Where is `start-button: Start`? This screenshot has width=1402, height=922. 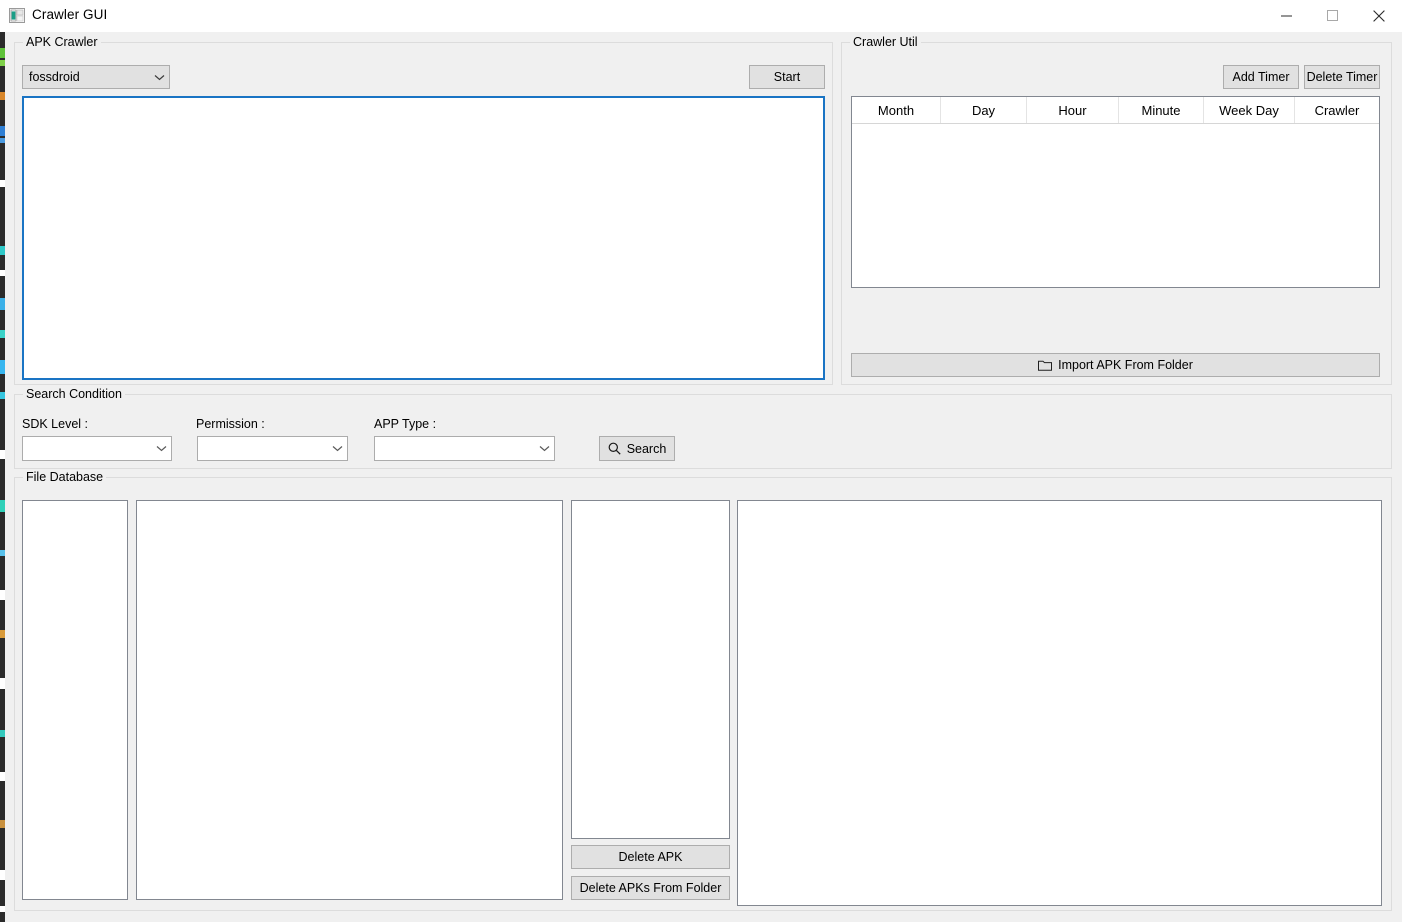 start-button: Start is located at coordinates (787, 77).